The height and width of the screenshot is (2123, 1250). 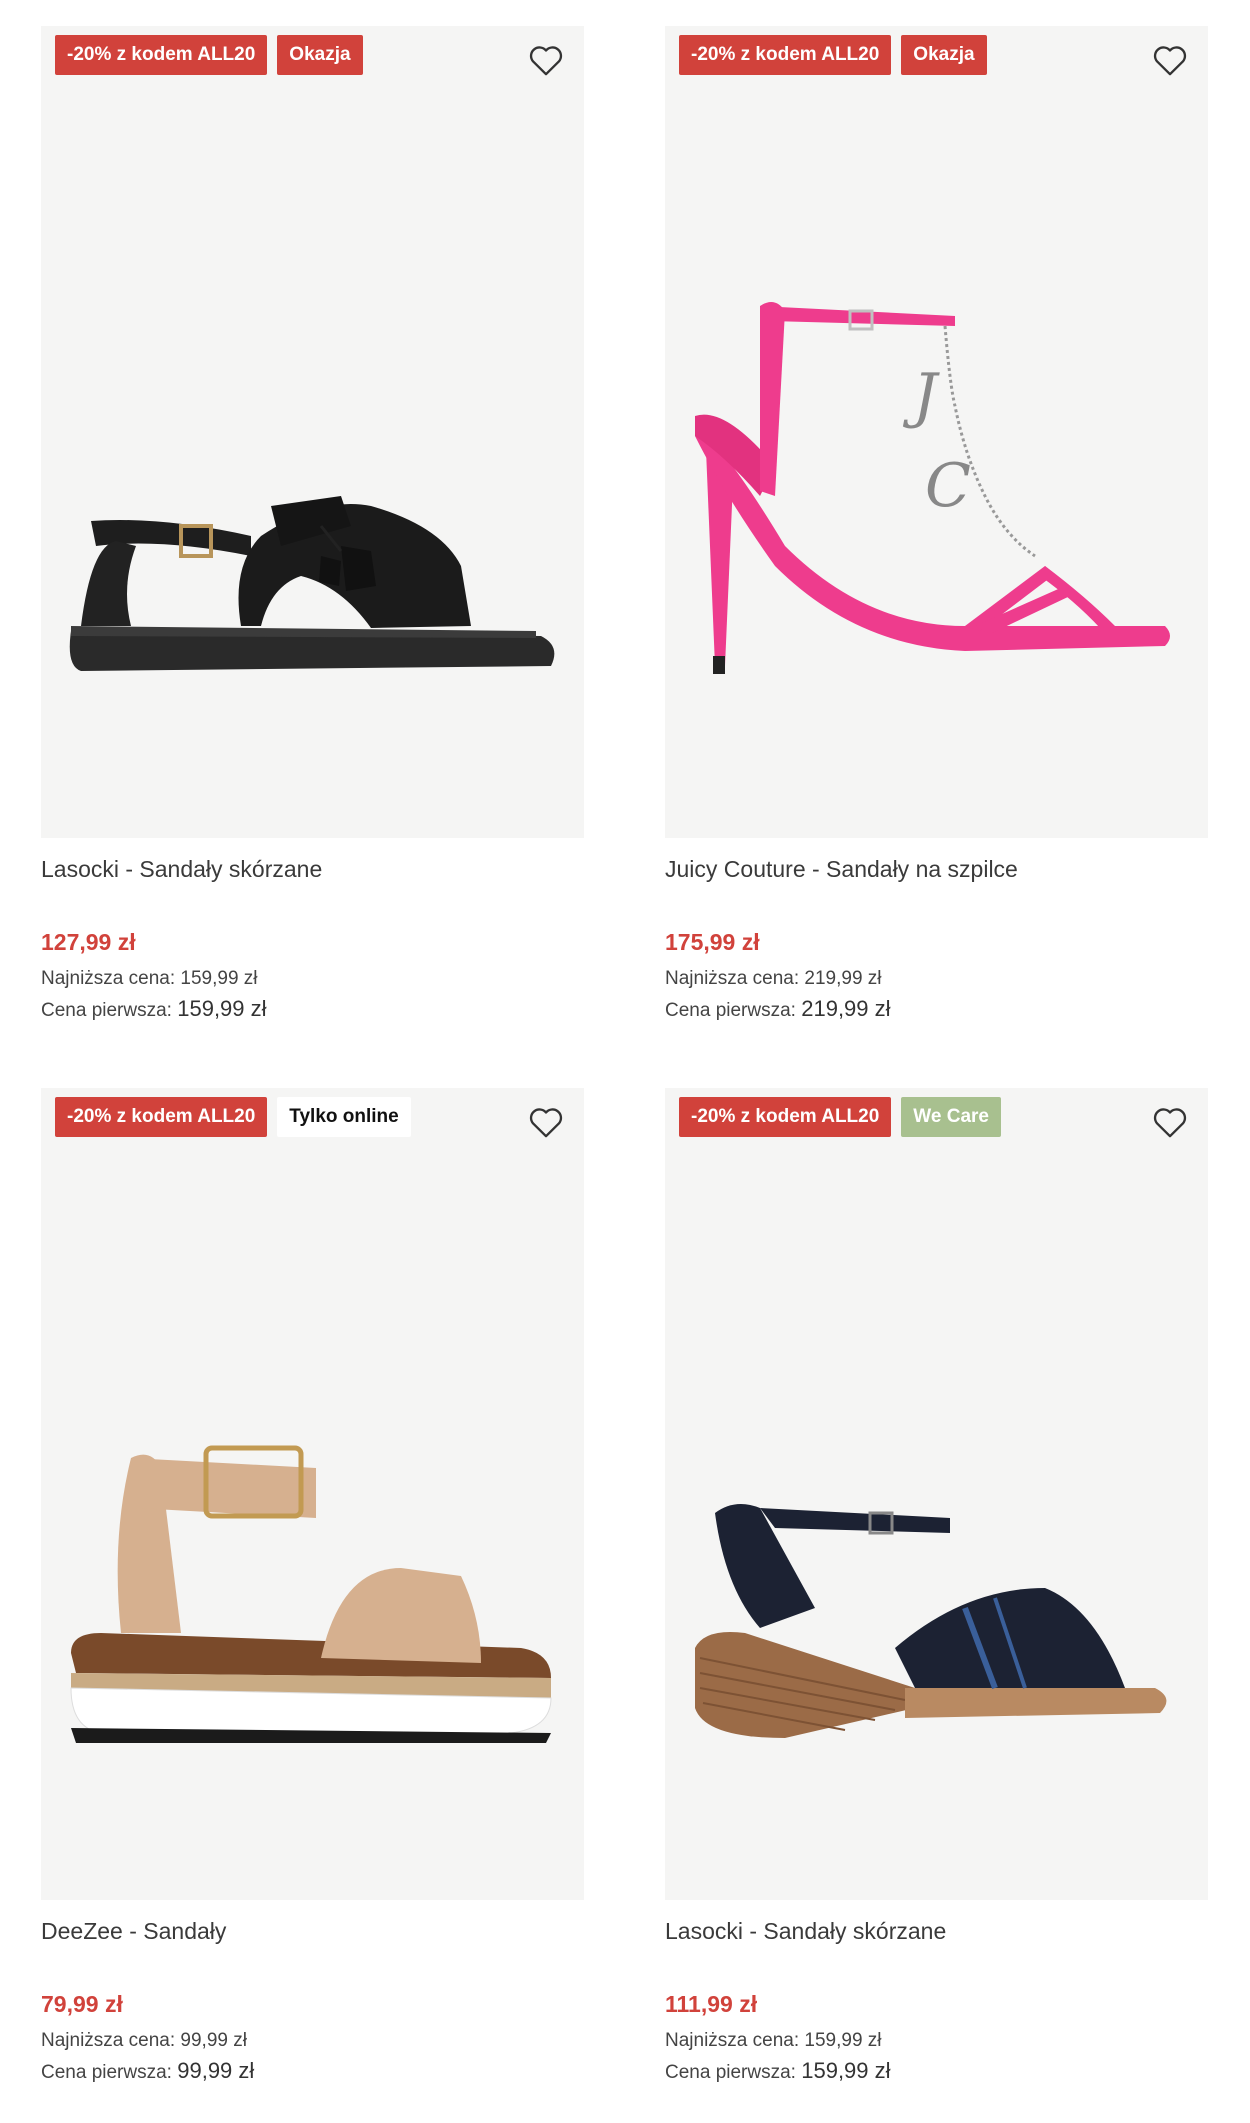 What do you see at coordinates (133, 1931) in the screenshot?
I see `product-name: DeeZee - Sandały` at bounding box center [133, 1931].